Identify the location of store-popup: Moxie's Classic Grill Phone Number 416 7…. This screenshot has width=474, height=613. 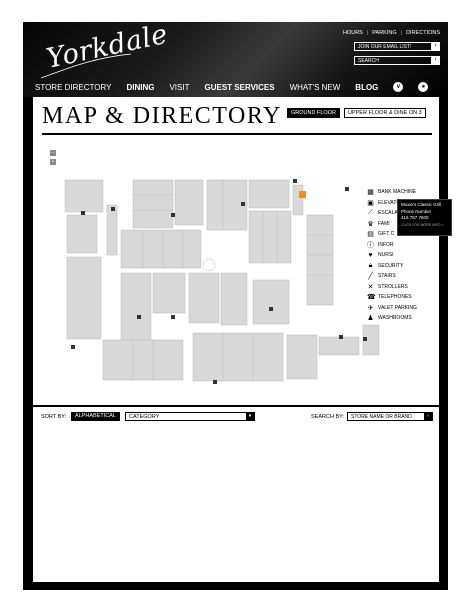
(424, 217).